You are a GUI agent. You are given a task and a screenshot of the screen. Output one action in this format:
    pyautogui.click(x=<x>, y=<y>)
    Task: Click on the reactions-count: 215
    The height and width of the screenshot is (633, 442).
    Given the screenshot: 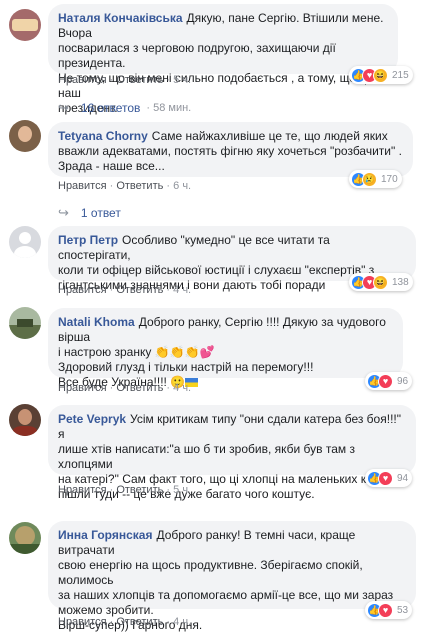 What is the action you would take?
    pyautogui.click(x=400, y=75)
    